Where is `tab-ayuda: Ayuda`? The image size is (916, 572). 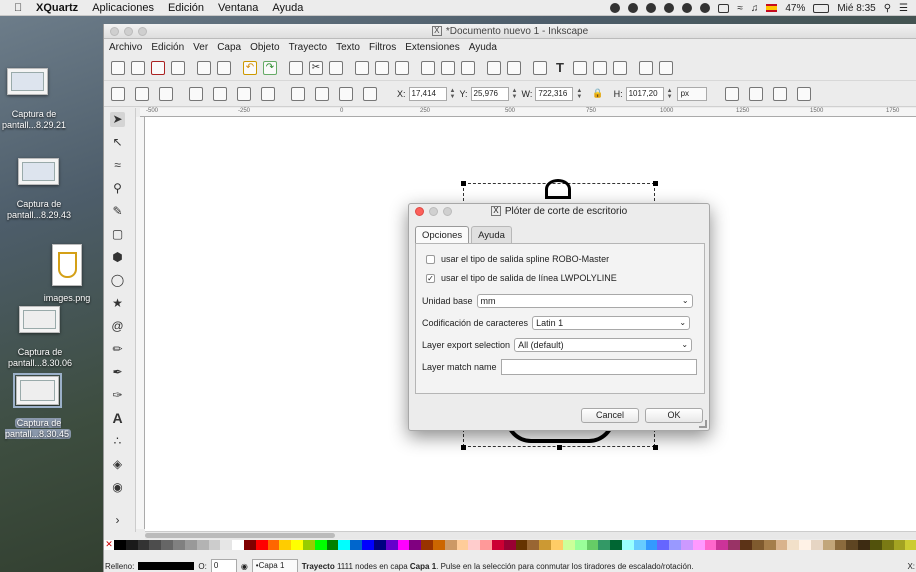
tab-ayuda: Ayuda is located at coordinates (491, 234).